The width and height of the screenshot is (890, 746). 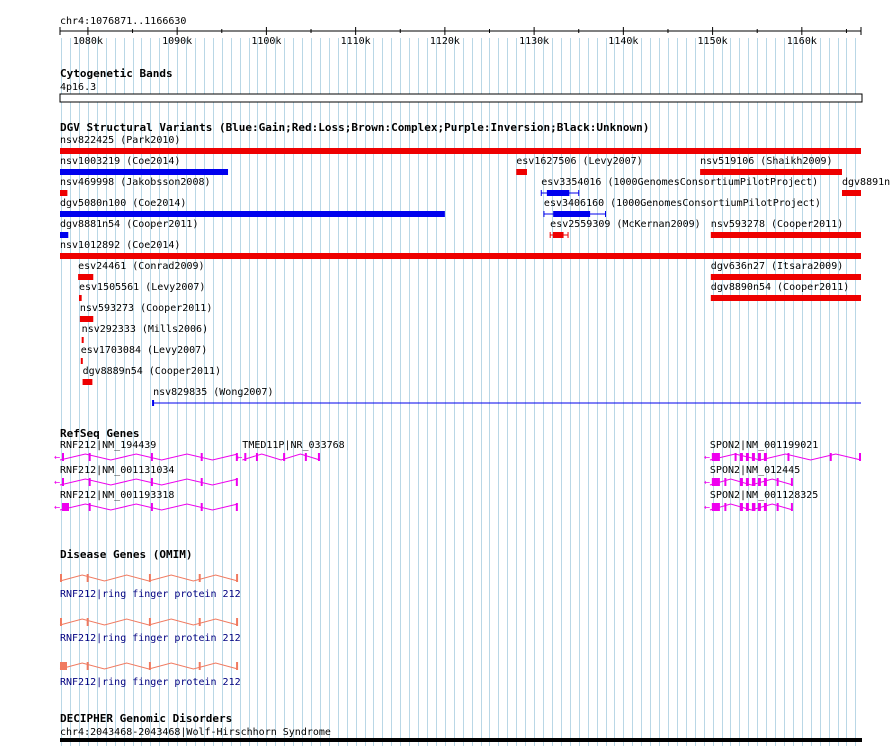 What do you see at coordinates (146, 476) in the screenshot?
I see `refseq-gene: RNF212|NM_001131034←` at bounding box center [146, 476].